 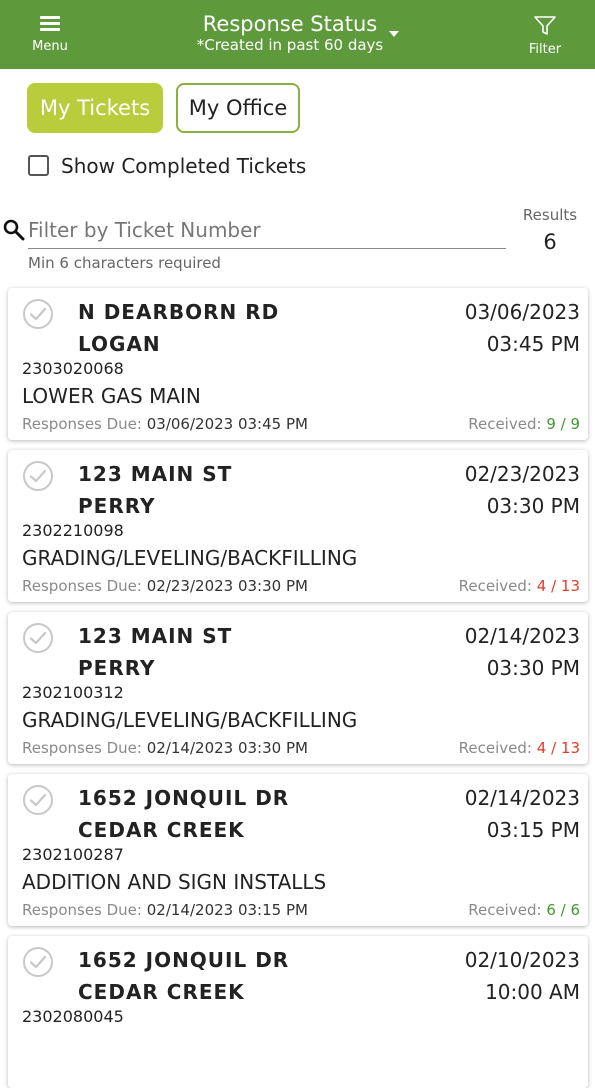 I want to click on page-subtitle: *Created in past 60 days, so click(x=290, y=45).